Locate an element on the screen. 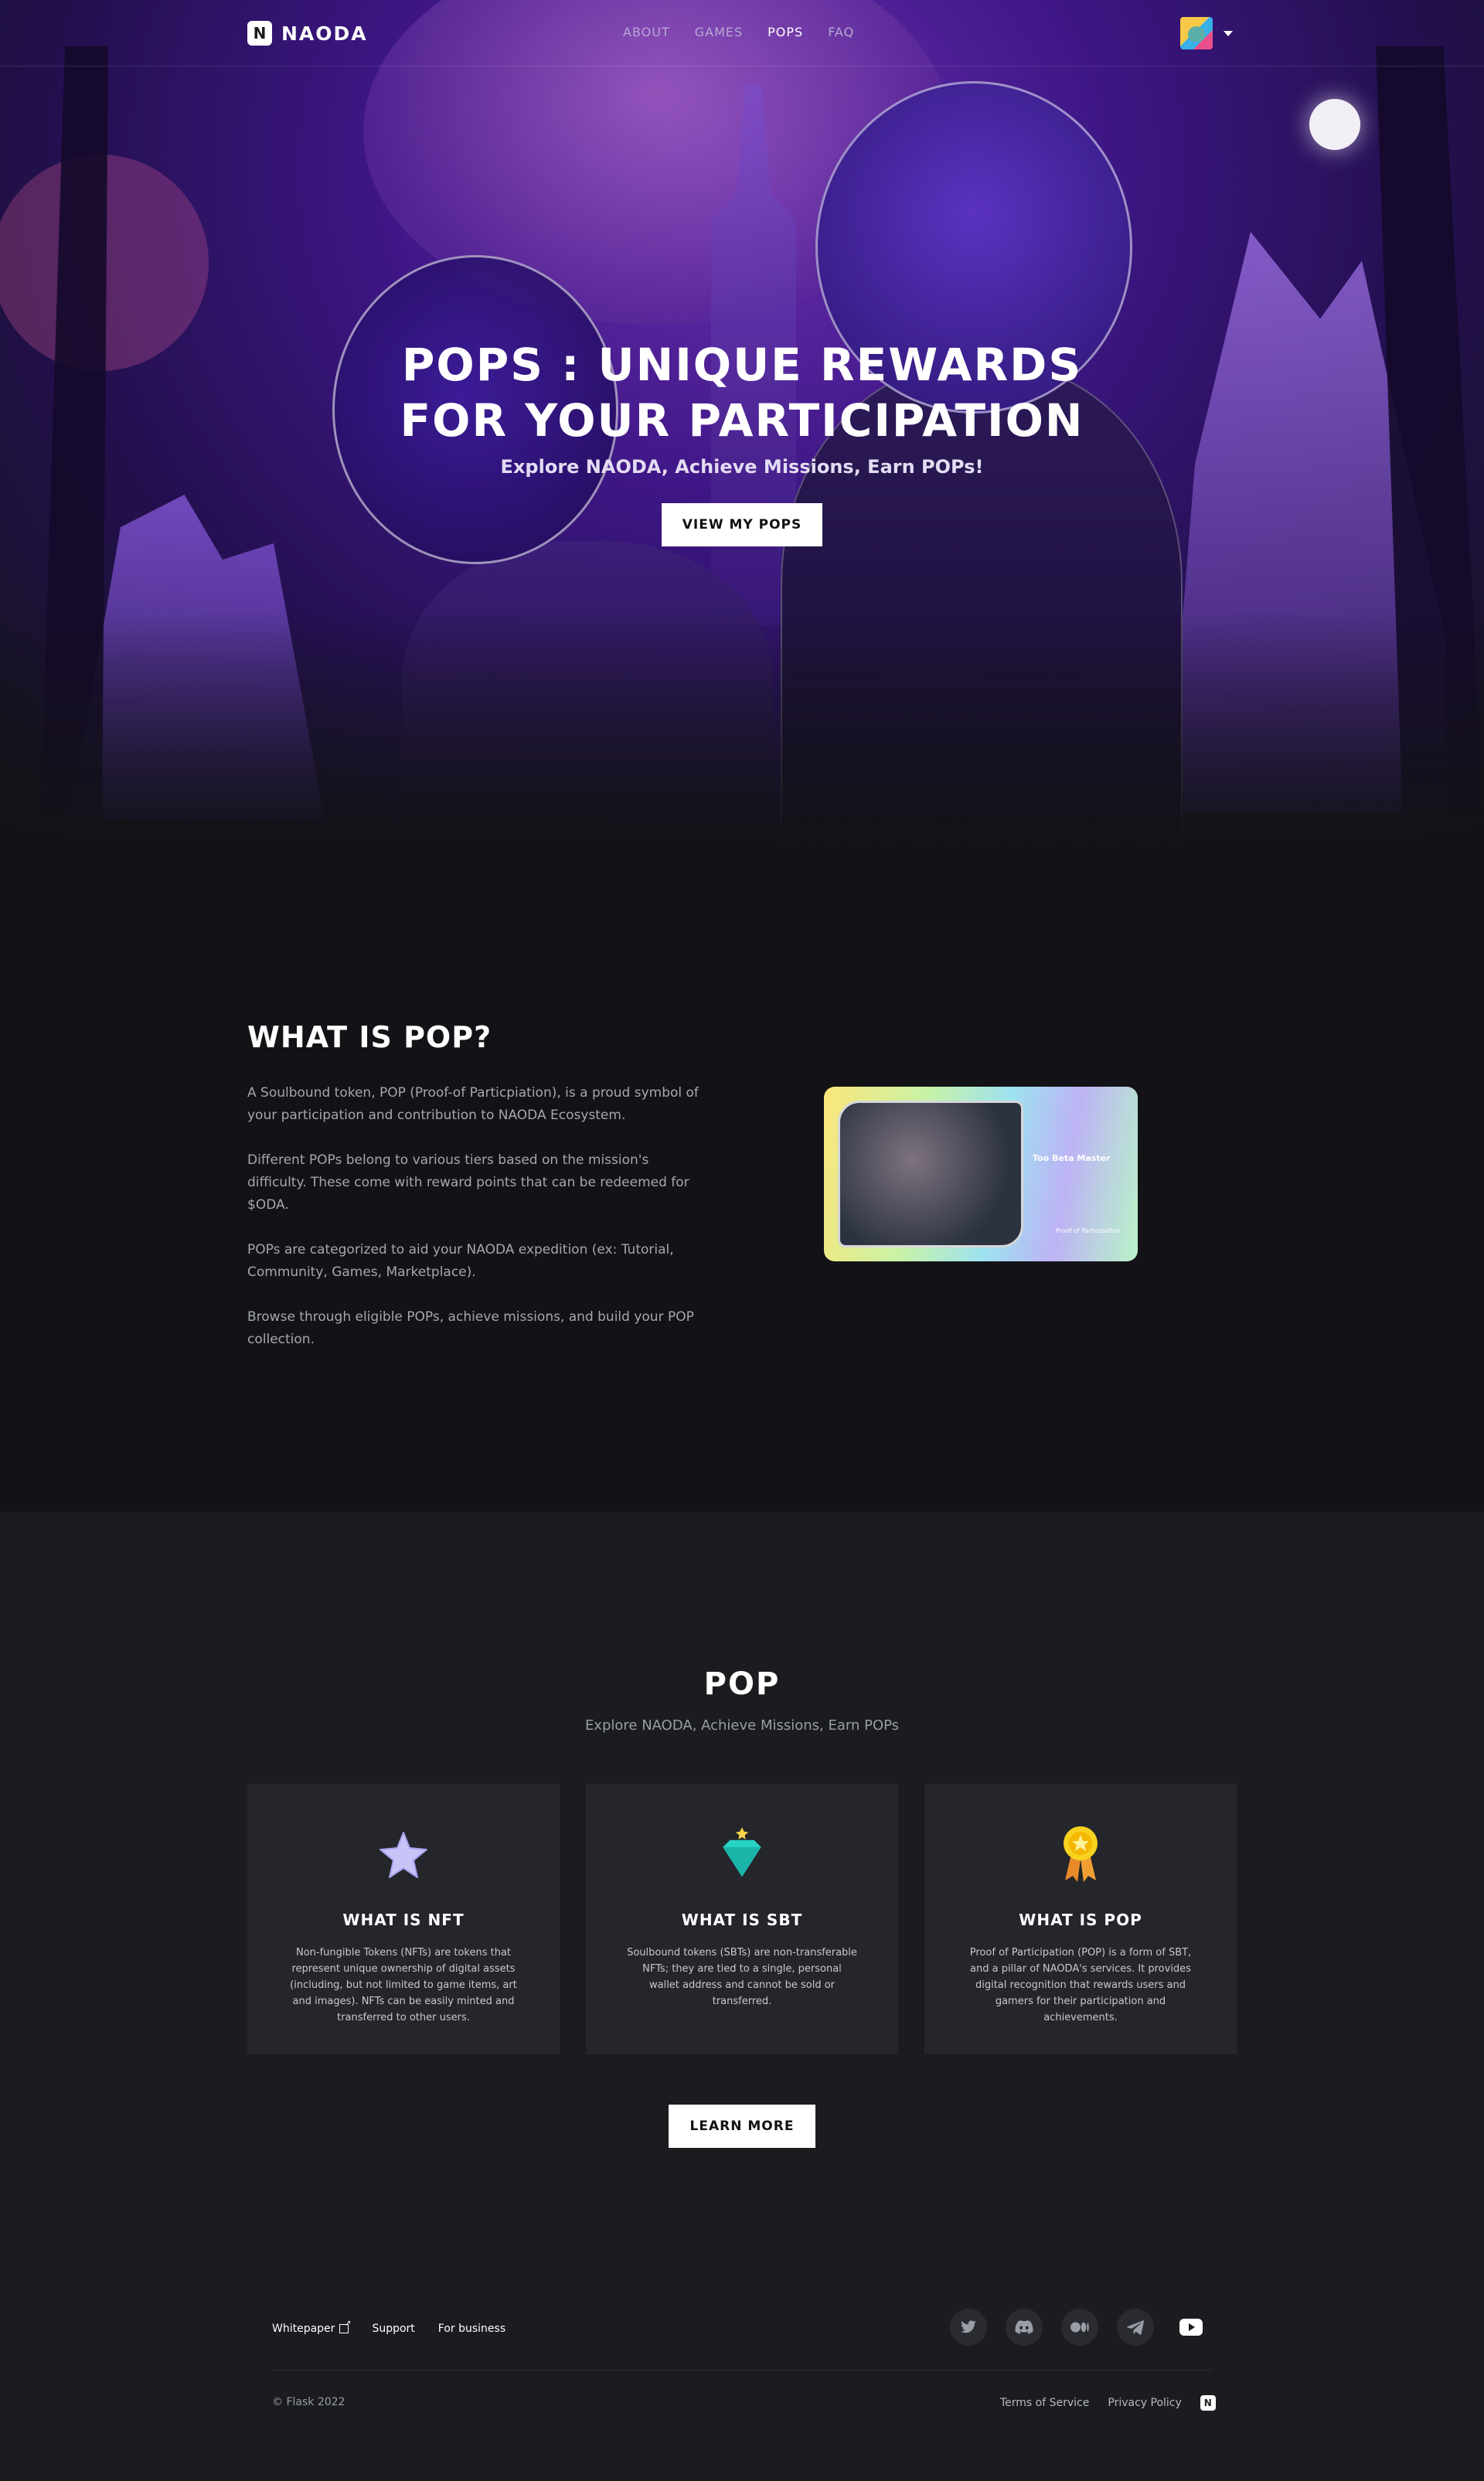  medal-icon is located at coordinates (1080, 1854).